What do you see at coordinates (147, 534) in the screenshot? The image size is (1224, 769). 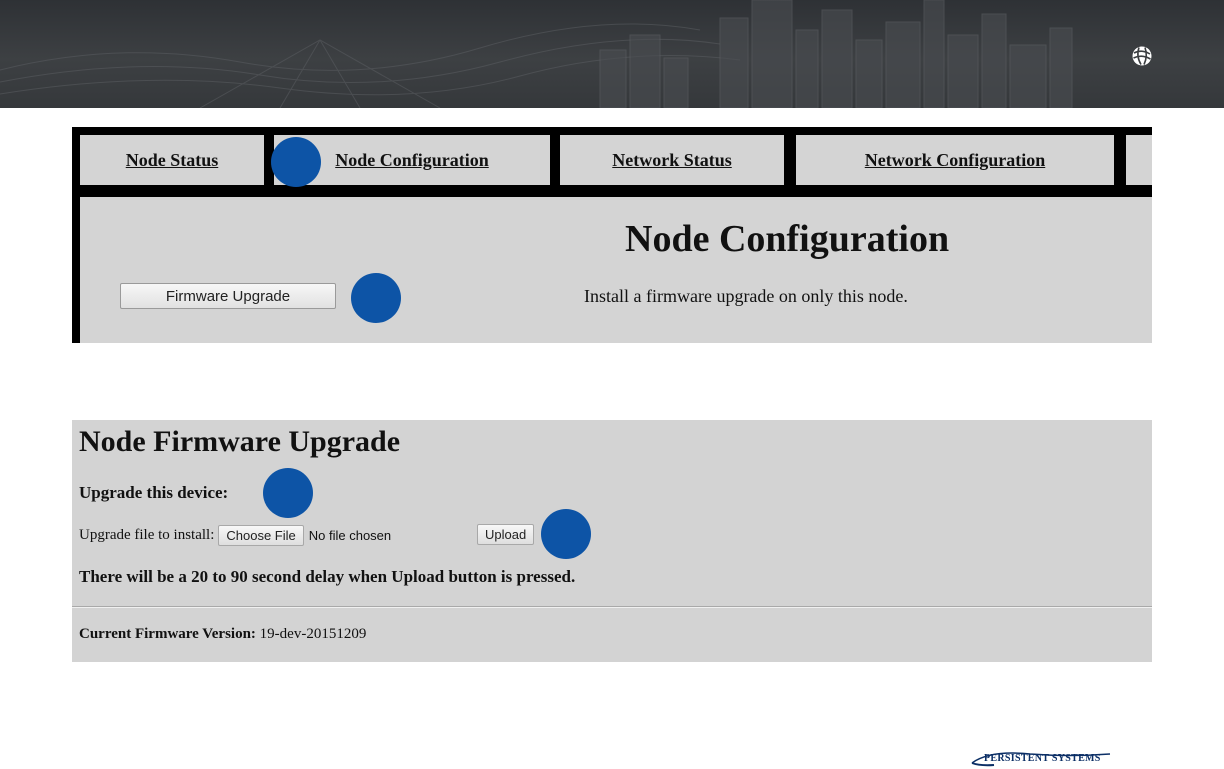 I see `file-input-label: Upgrade file to install:` at bounding box center [147, 534].